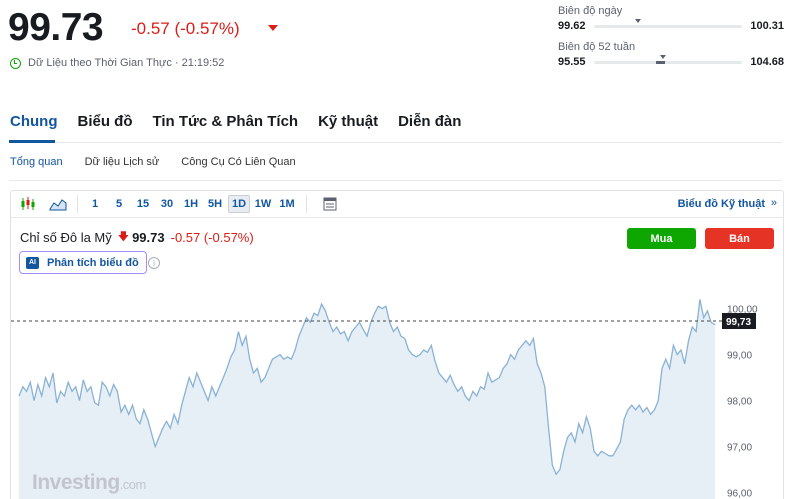 The width and height of the screenshot is (800, 499). Describe the element at coordinates (93, 262) in the screenshot. I see `ai-analysis-label: Phân tích biểu đồ` at that location.